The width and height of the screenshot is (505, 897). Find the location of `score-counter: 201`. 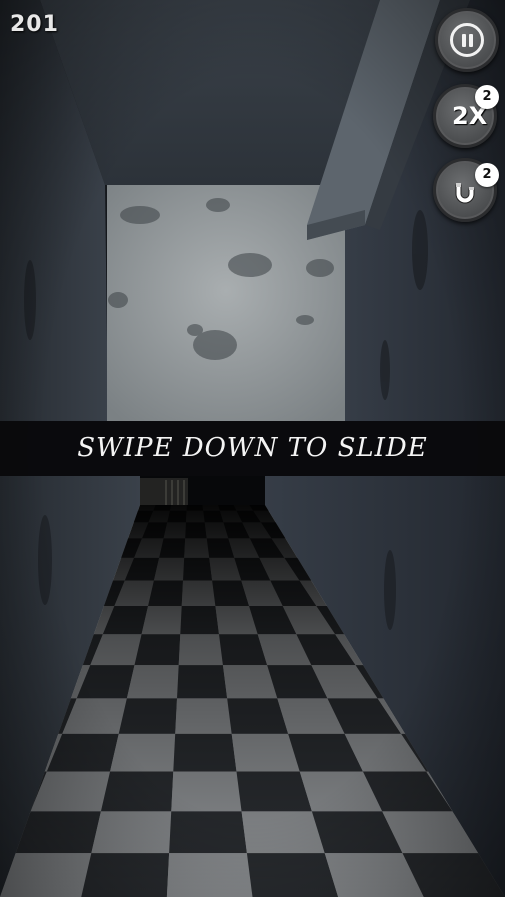

score-counter: 201 is located at coordinates (34, 24).